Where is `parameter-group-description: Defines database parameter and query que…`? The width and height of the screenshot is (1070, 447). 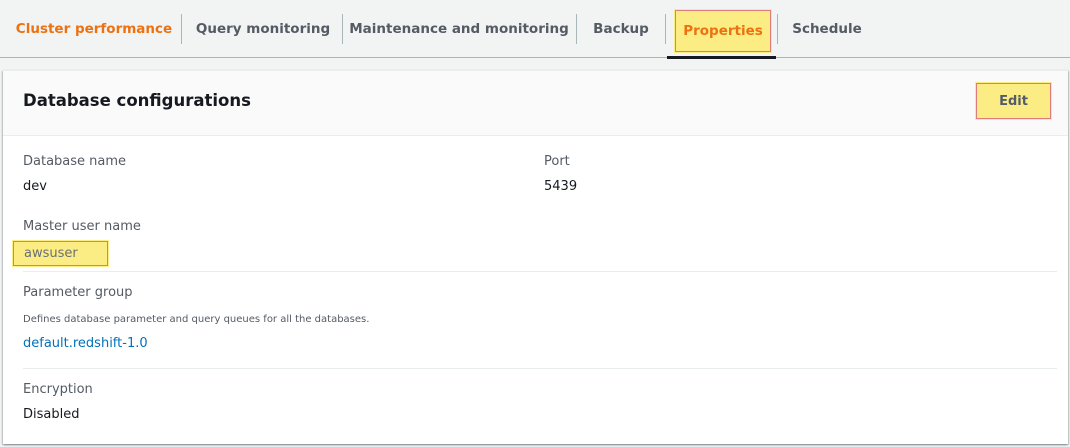
parameter-group-description: Defines database parameter and query que… is located at coordinates (196, 319).